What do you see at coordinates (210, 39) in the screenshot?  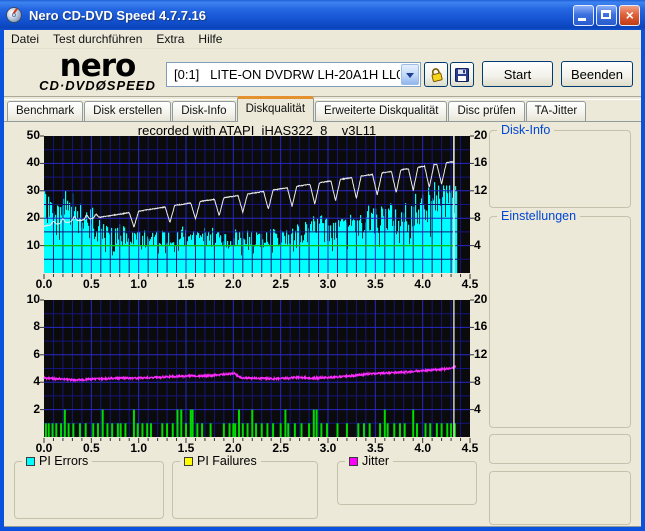 I see `menu-hilfe: Hilfe` at bounding box center [210, 39].